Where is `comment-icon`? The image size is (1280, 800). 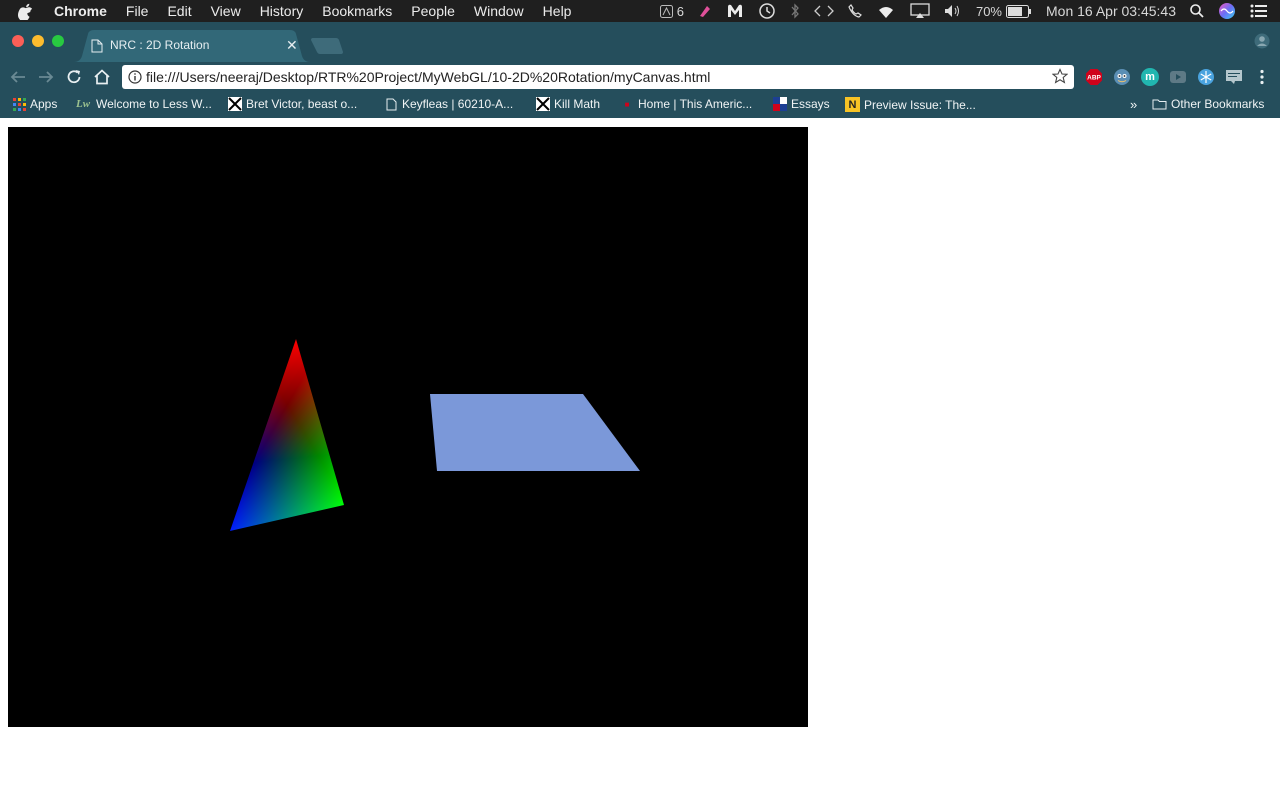 comment-icon is located at coordinates (1234, 77).